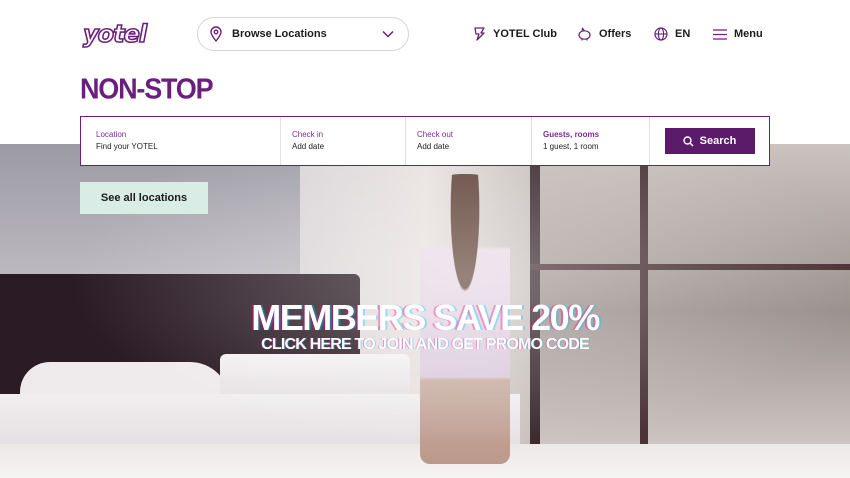 The width and height of the screenshot is (850, 478). I want to click on checkout-label: Check out, so click(435, 134).